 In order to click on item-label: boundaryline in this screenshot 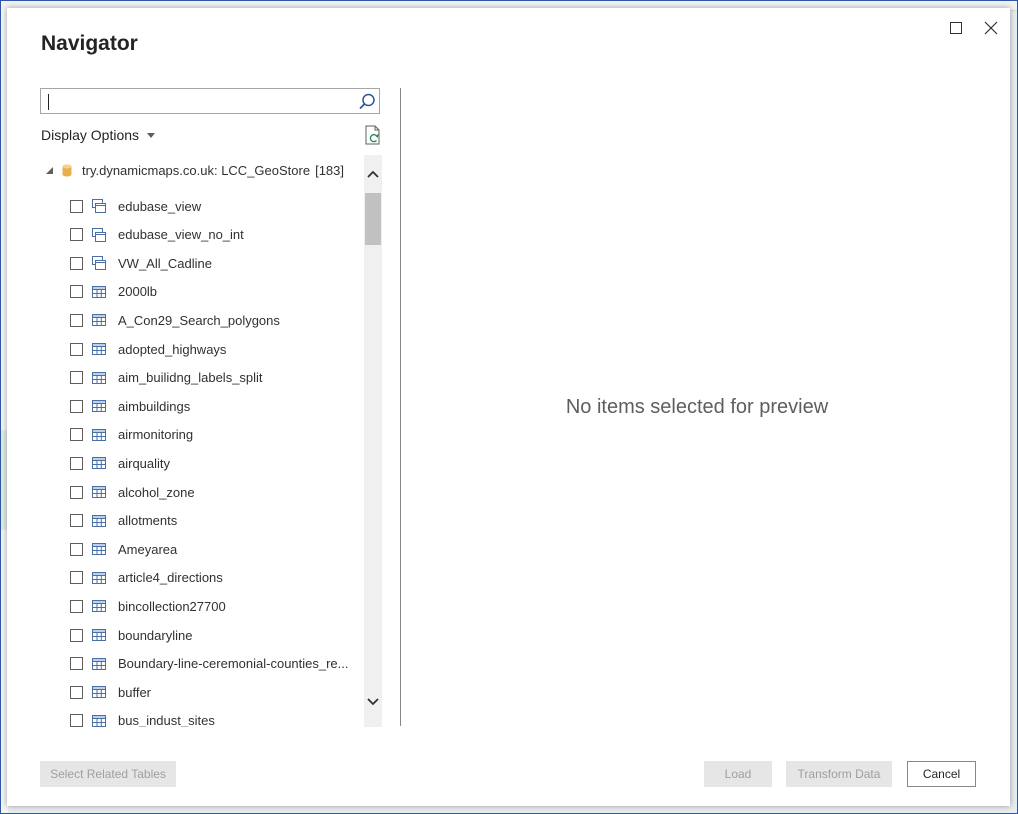, I will do `click(155, 635)`.